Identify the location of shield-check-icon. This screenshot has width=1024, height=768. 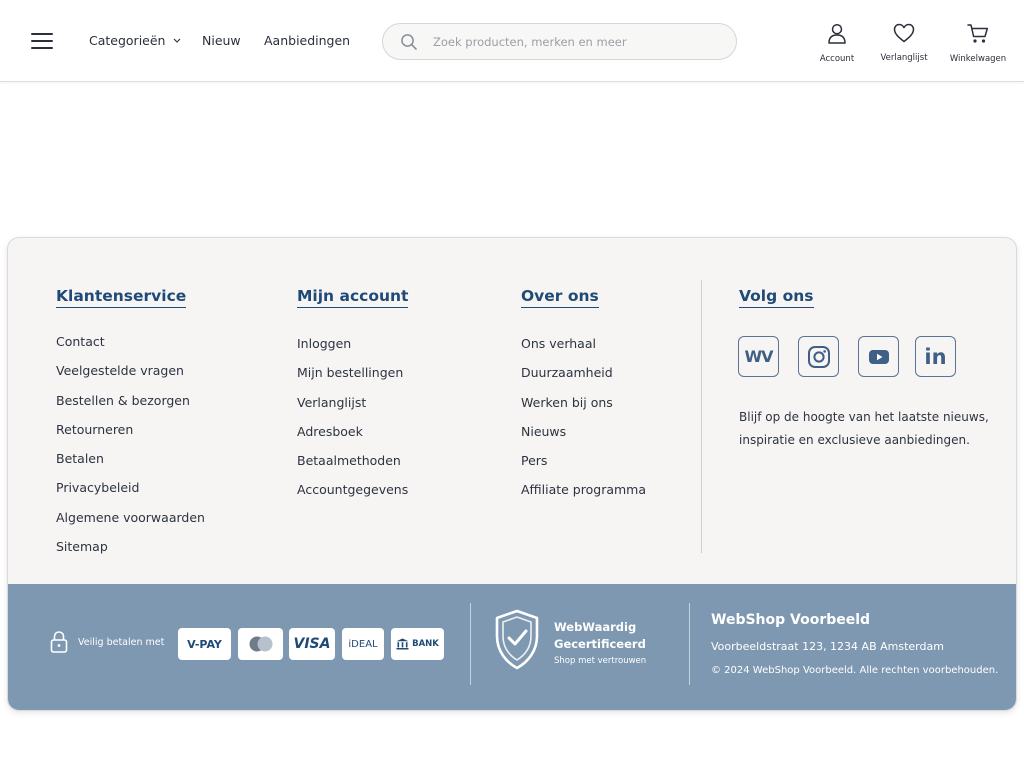
(517, 639).